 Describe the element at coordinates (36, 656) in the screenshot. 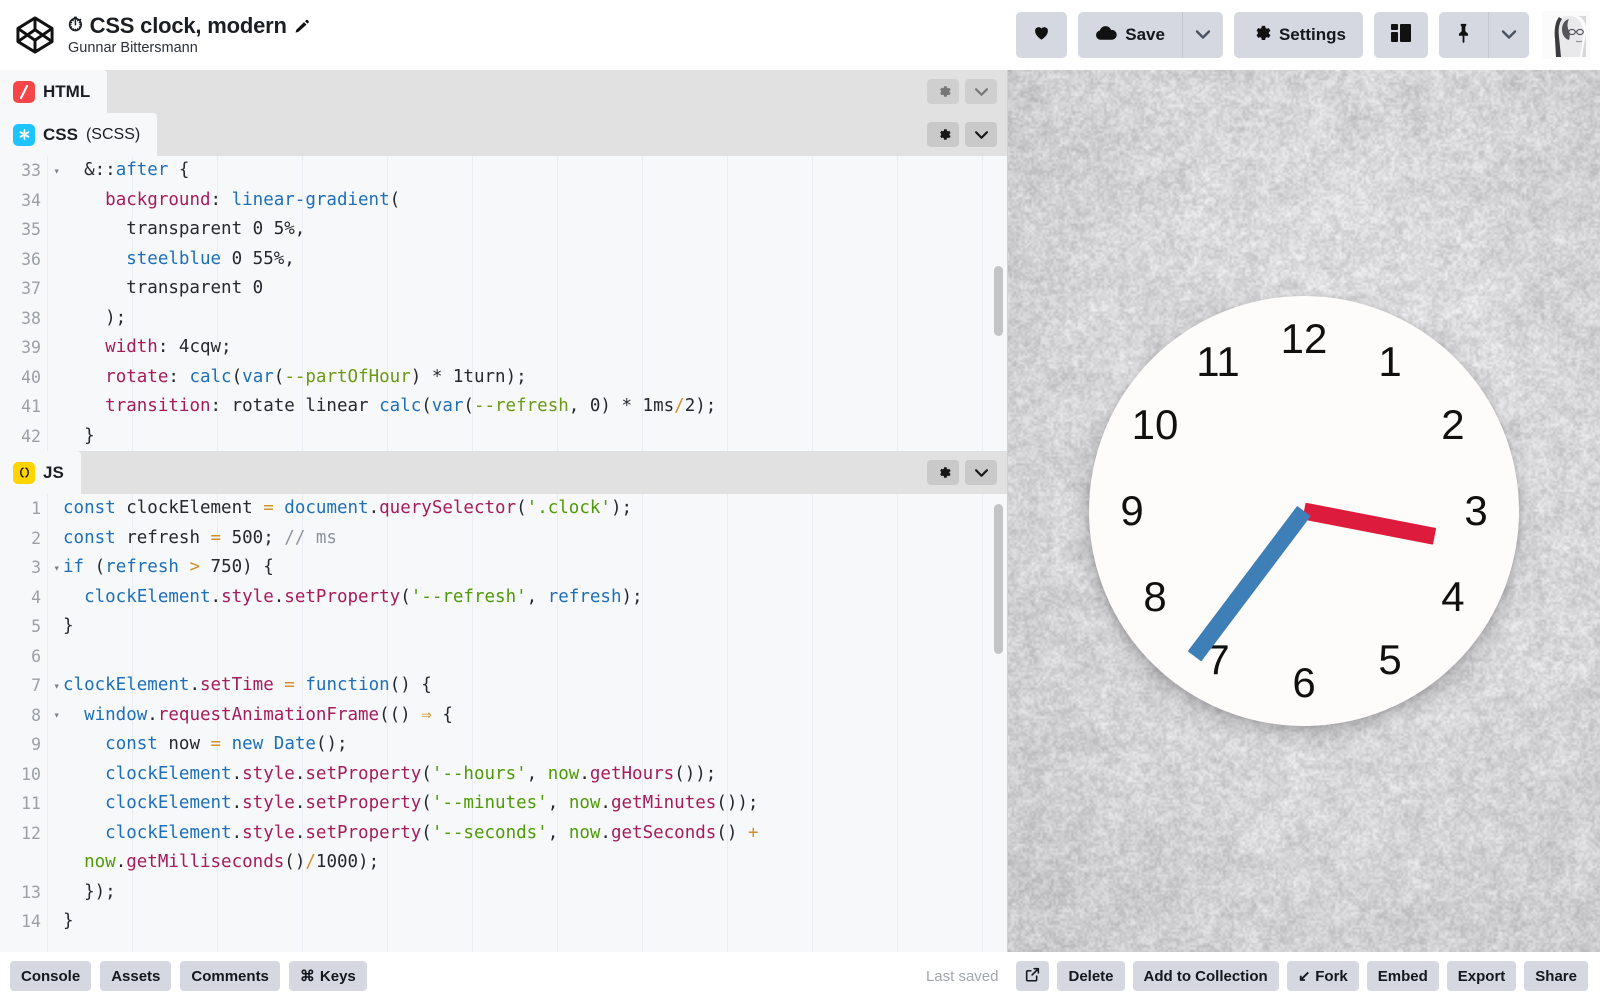

I see `line-number: 6` at that location.